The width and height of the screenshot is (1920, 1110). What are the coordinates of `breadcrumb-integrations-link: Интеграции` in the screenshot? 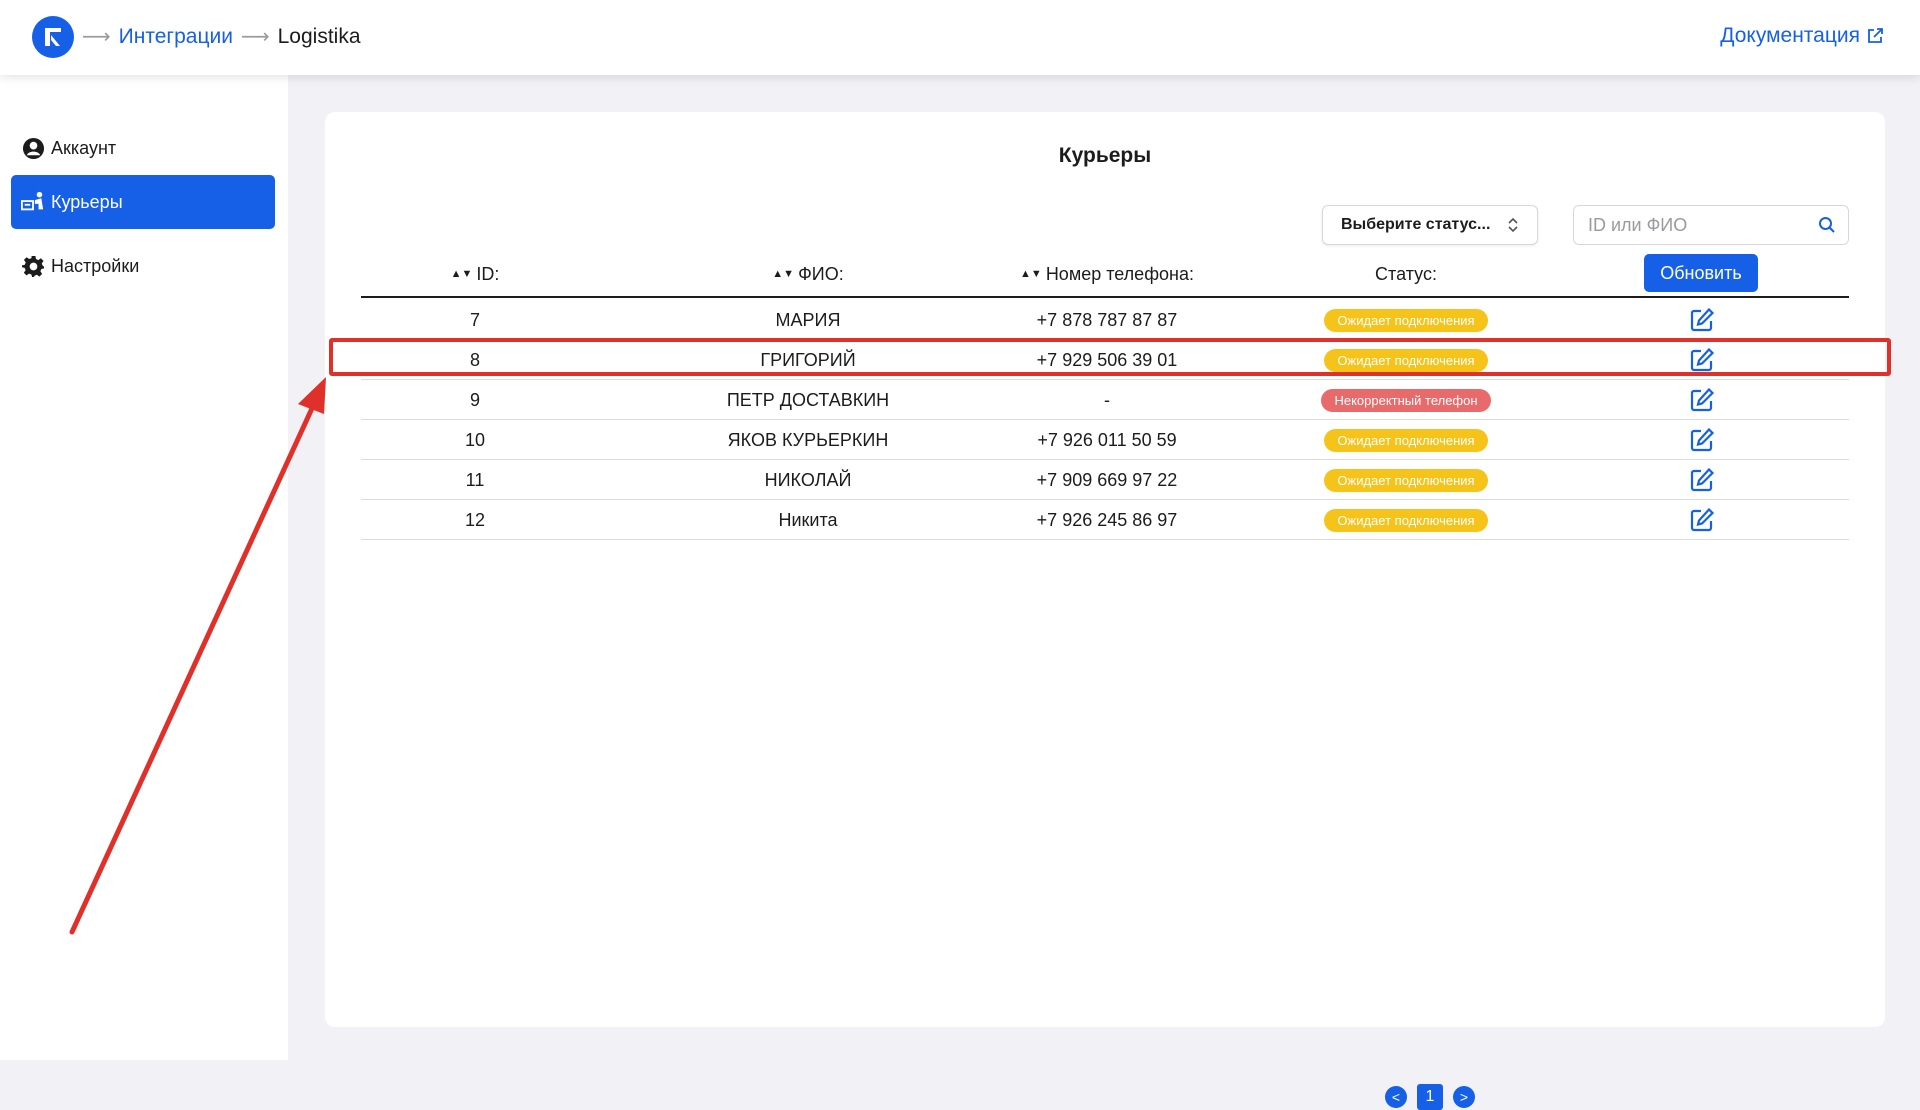 It's located at (176, 37).